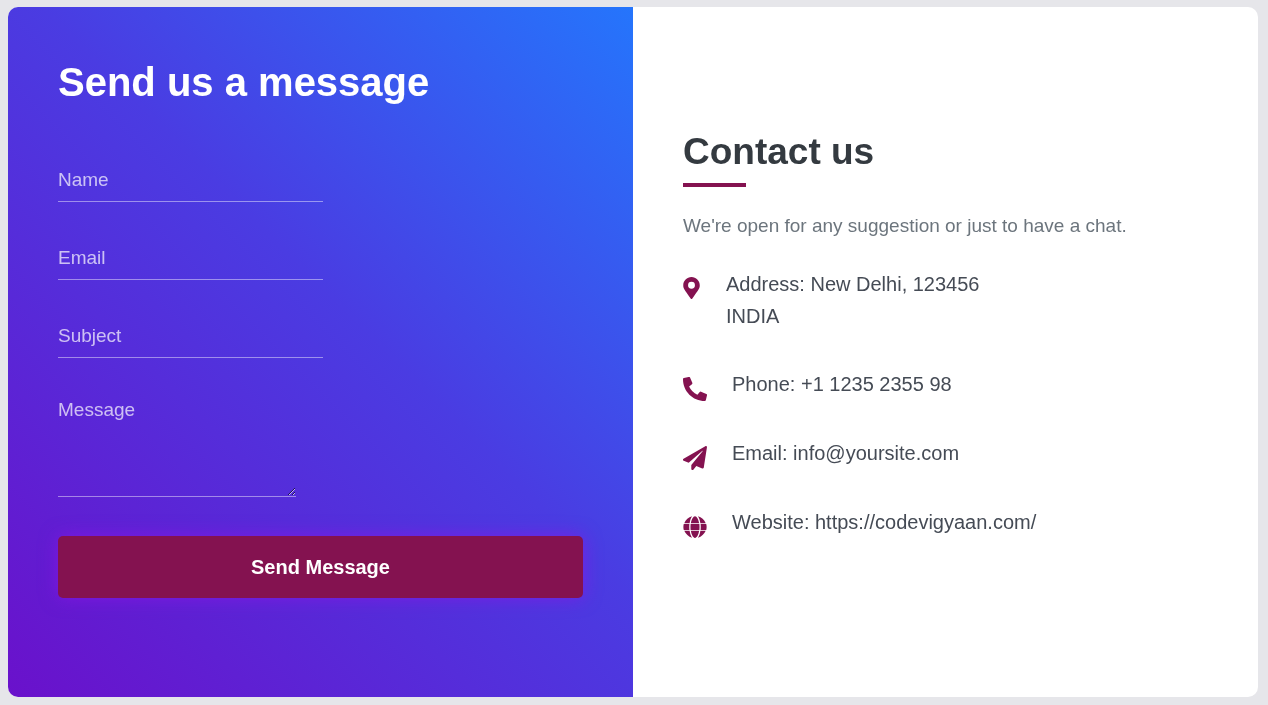 This screenshot has width=1268, height=705. I want to click on phone-icon, so click(695, 389).